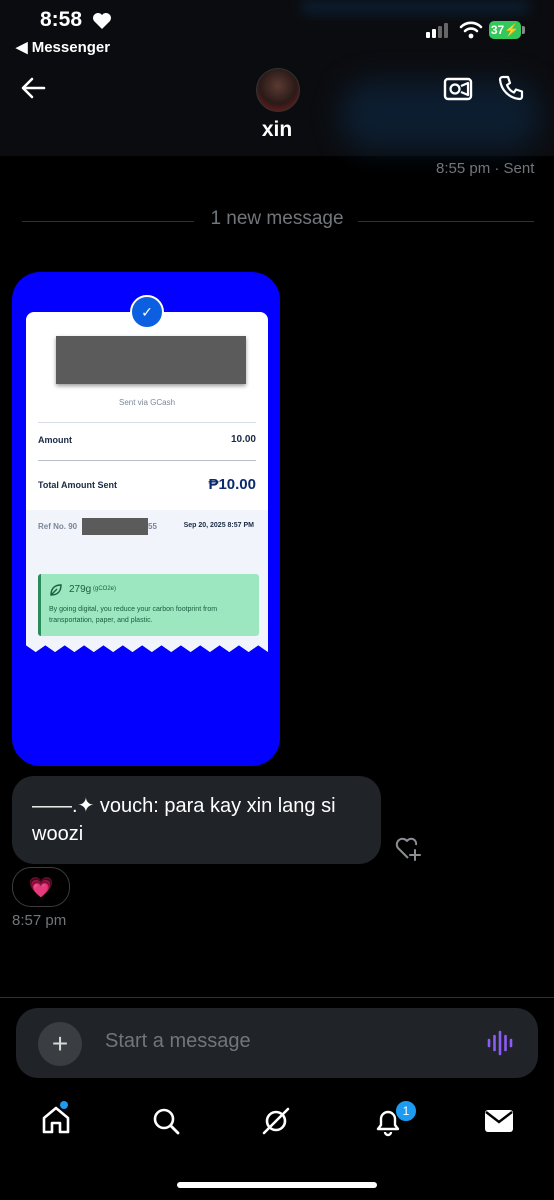  Describe the element at coordinates (437, 30) in the screenshot. I see `signal-icon` at that location.